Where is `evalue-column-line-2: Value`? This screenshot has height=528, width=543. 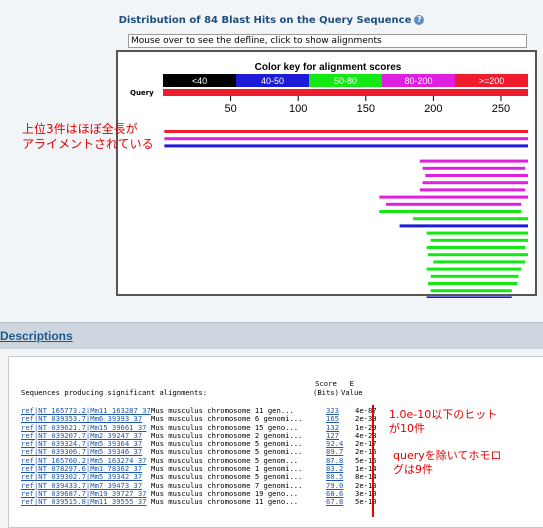
evalue-column-line-2: Value is located at coordinates (352, 392).